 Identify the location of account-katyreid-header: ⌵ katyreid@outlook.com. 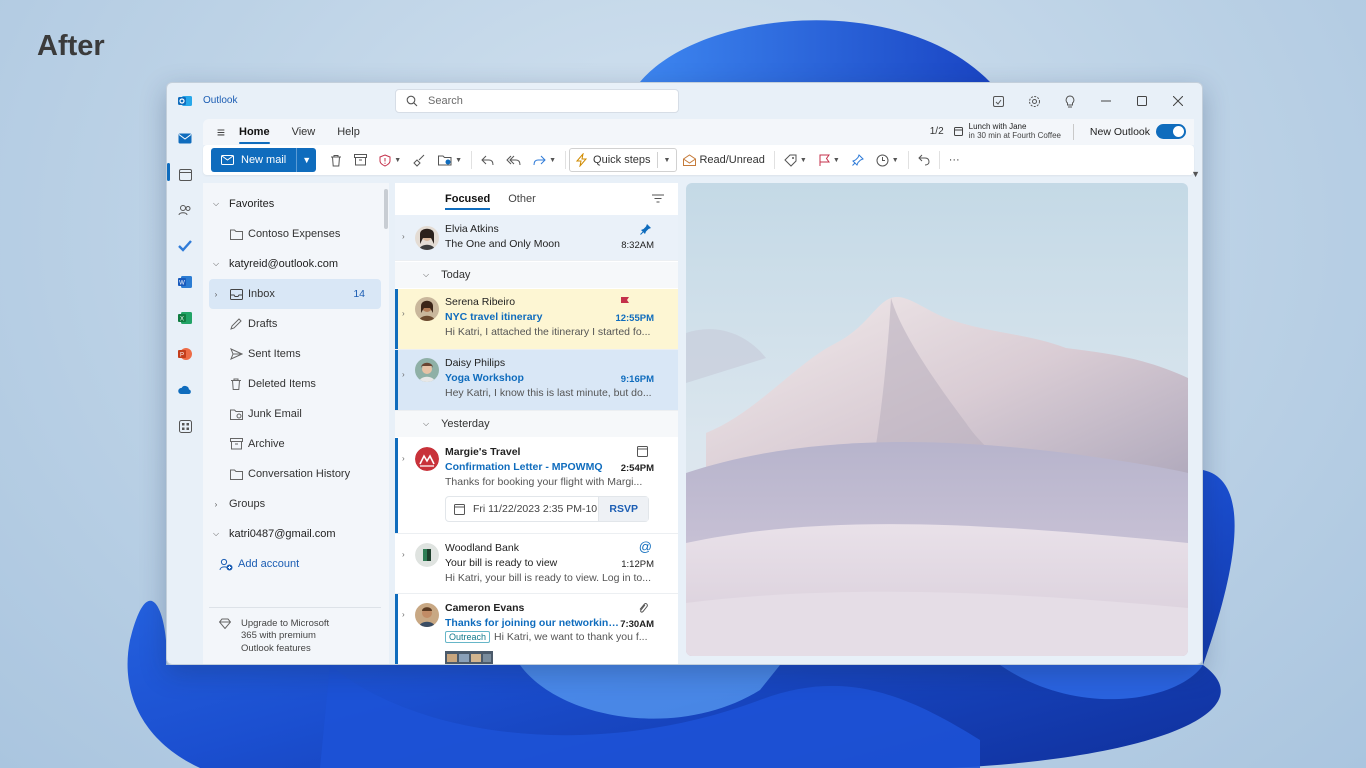
(295, 264).